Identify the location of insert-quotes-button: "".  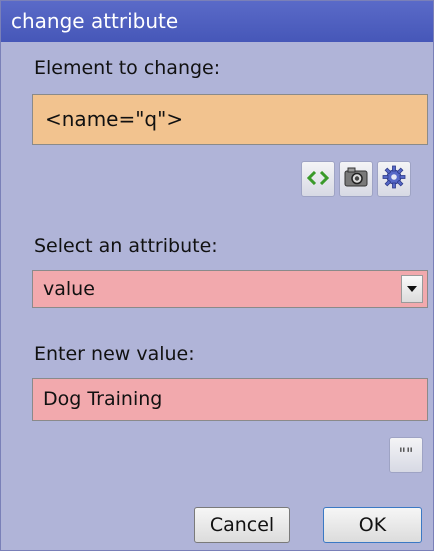
(406, 455).